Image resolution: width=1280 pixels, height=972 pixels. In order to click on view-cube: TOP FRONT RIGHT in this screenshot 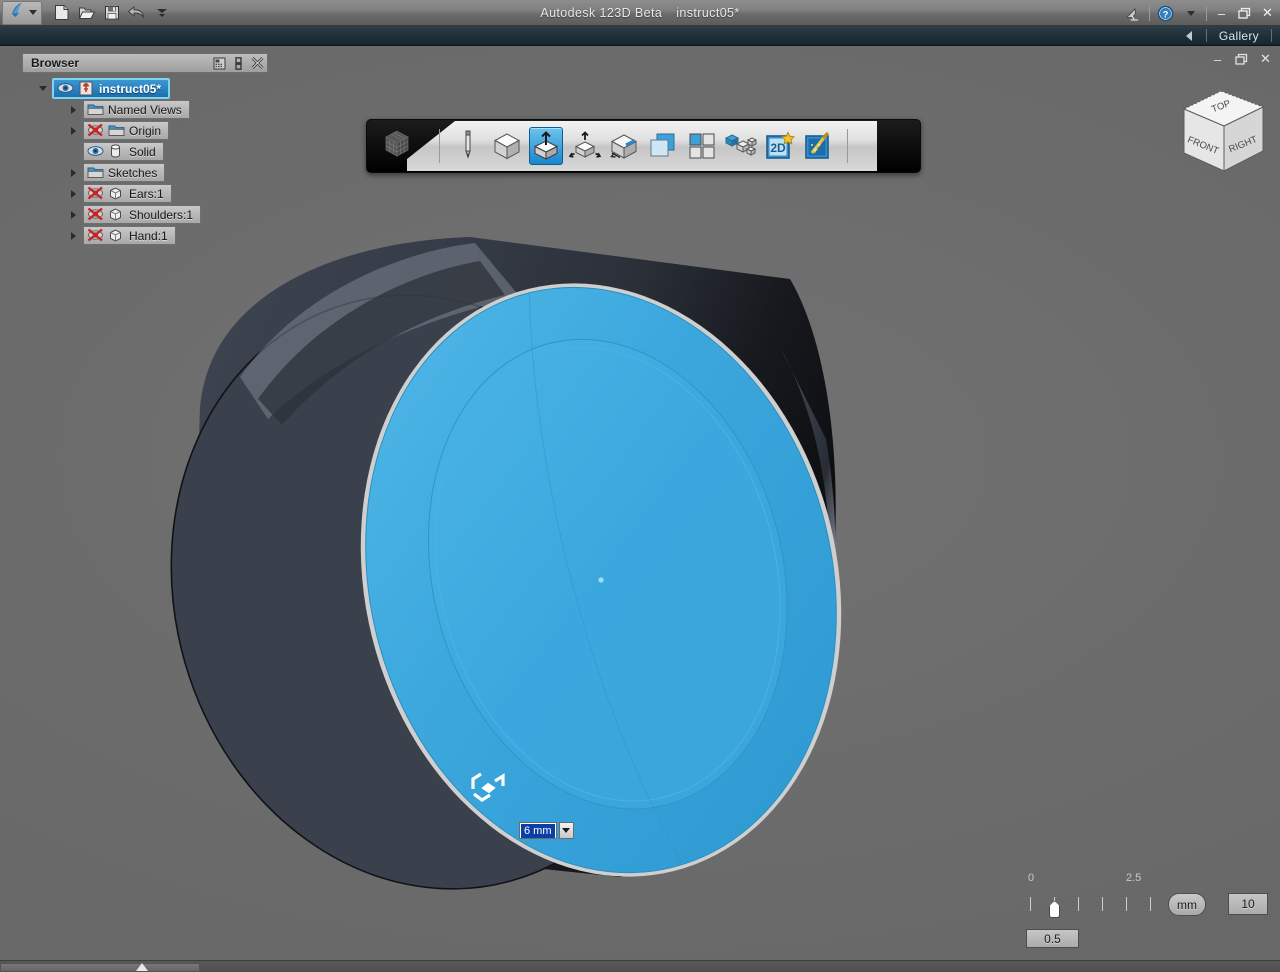, I will do `click(1222, 132)`.